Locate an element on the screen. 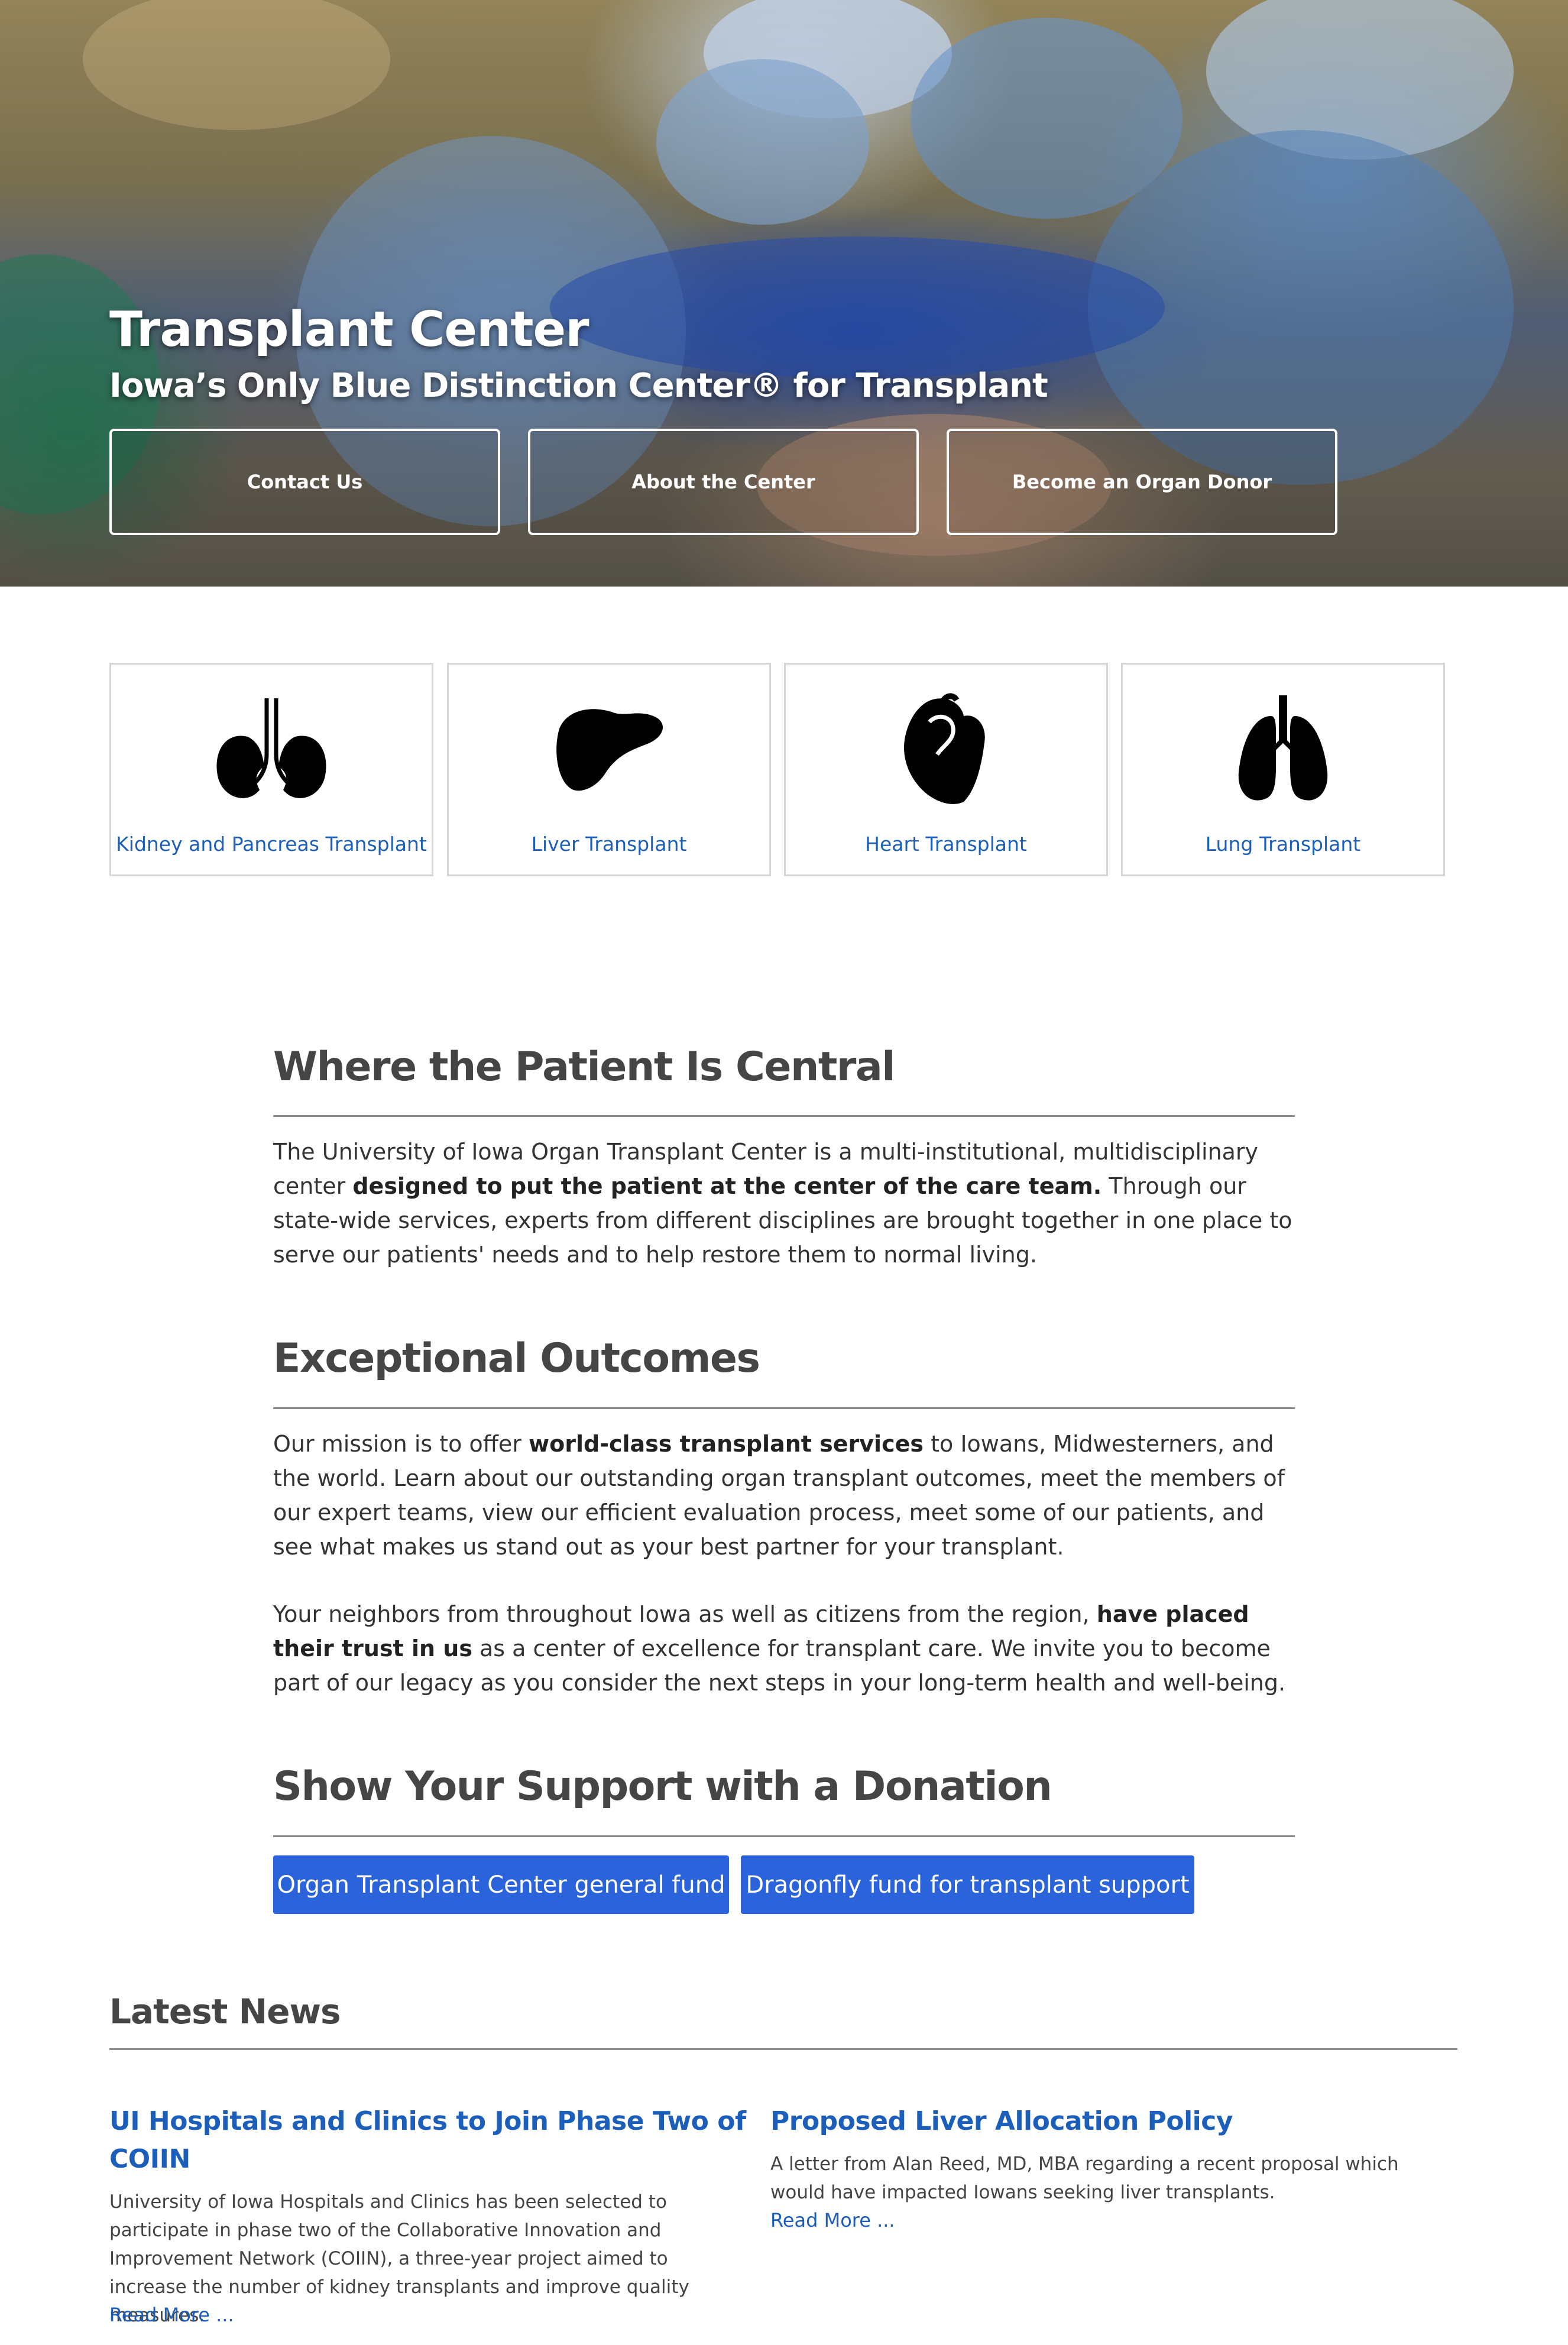 The height and width of the screenshot is (2345, 1568). organ-card-label: Heart Transplant is located at coordinates (946, 845).